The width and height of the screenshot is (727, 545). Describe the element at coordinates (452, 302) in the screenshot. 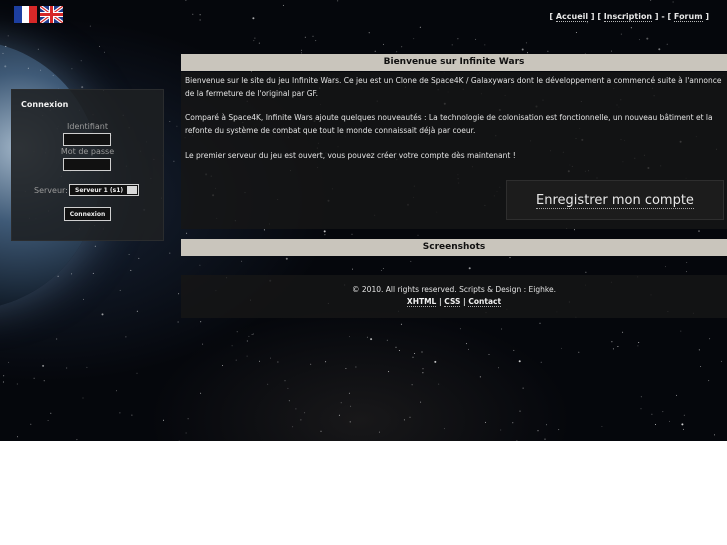

I see `footer-link-css: CSS` at that location.